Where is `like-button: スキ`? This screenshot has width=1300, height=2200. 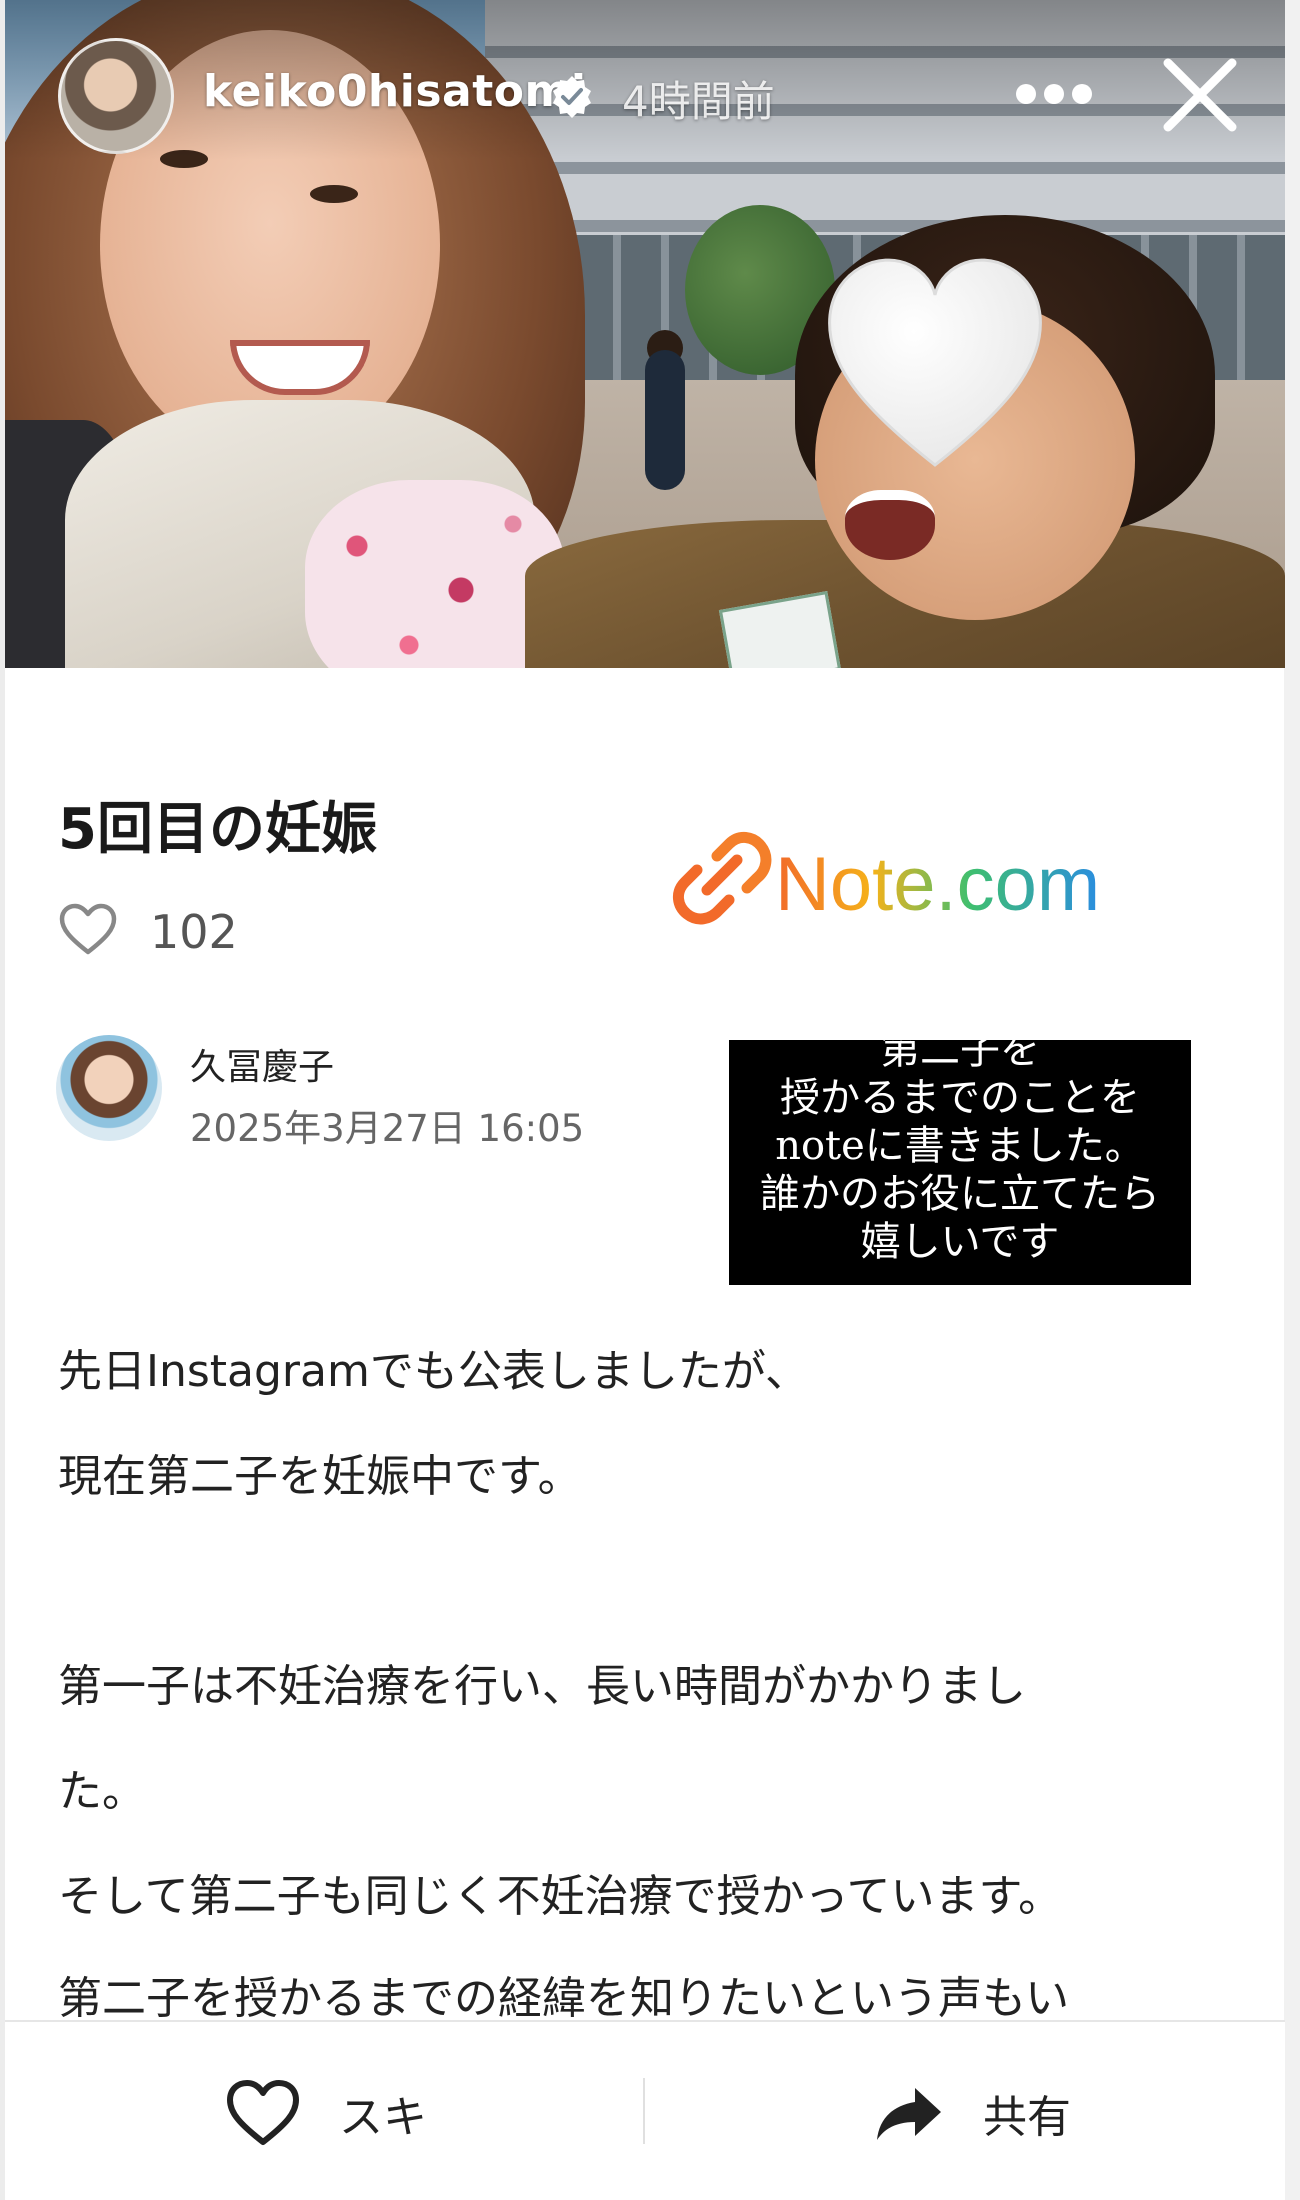 like-button: スキ is located at coordinates (335, 2113).